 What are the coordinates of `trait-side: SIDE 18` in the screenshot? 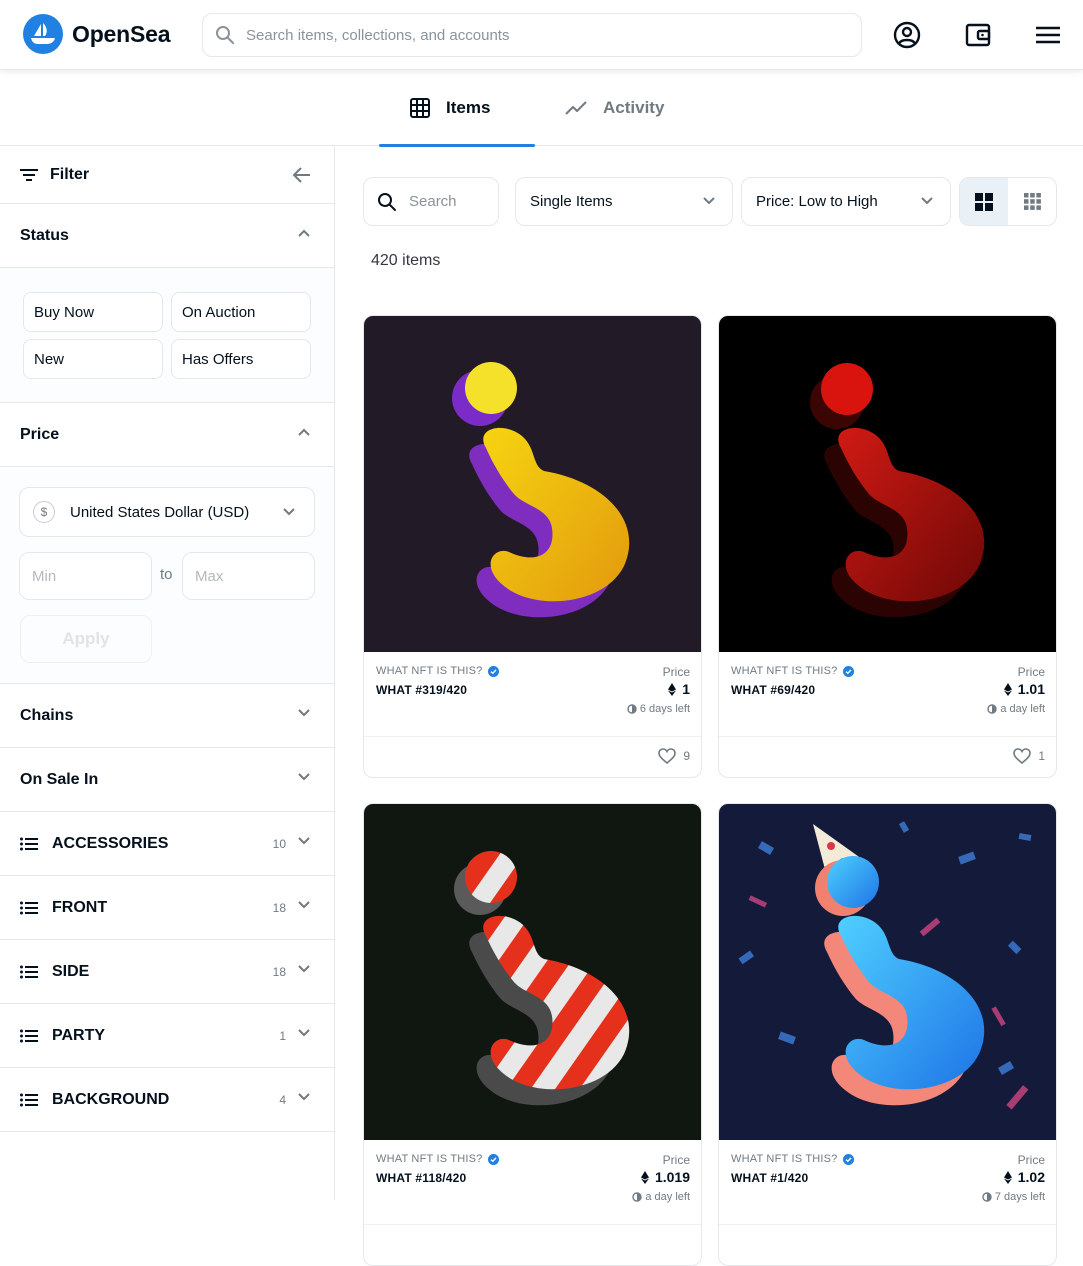 It's located at (167, 972).